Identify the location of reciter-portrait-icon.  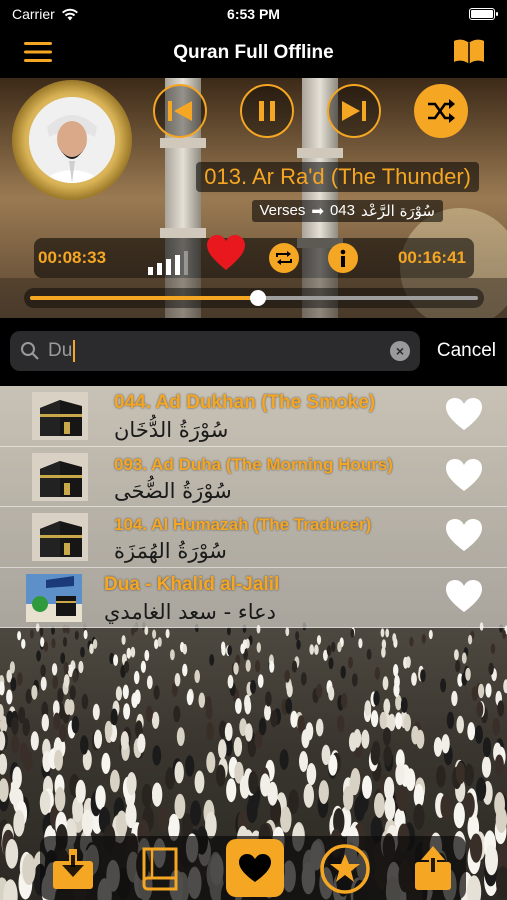
(72, 140).